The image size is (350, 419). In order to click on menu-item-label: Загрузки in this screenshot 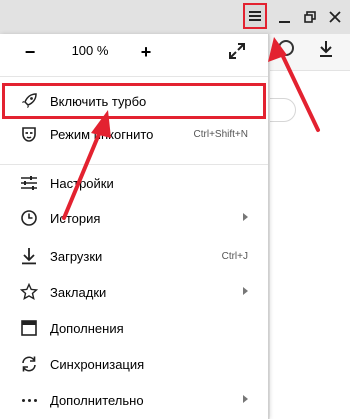, I will do `click(76, 256)`.